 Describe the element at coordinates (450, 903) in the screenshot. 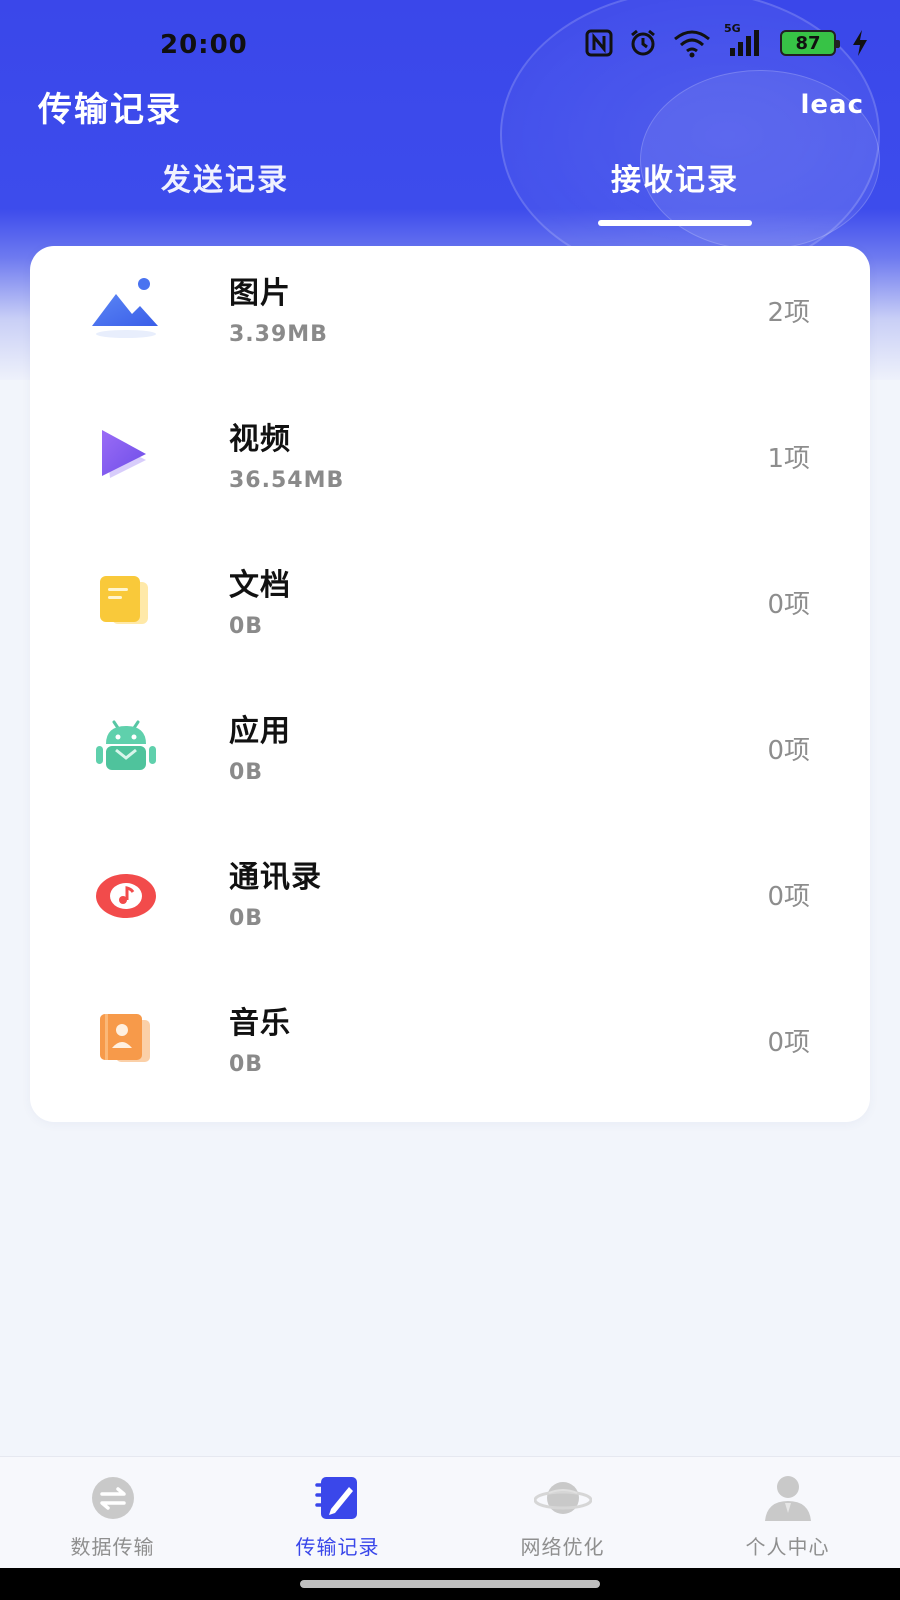

I see `record-row-contacts: 通讯录 0B 0项` at that location.